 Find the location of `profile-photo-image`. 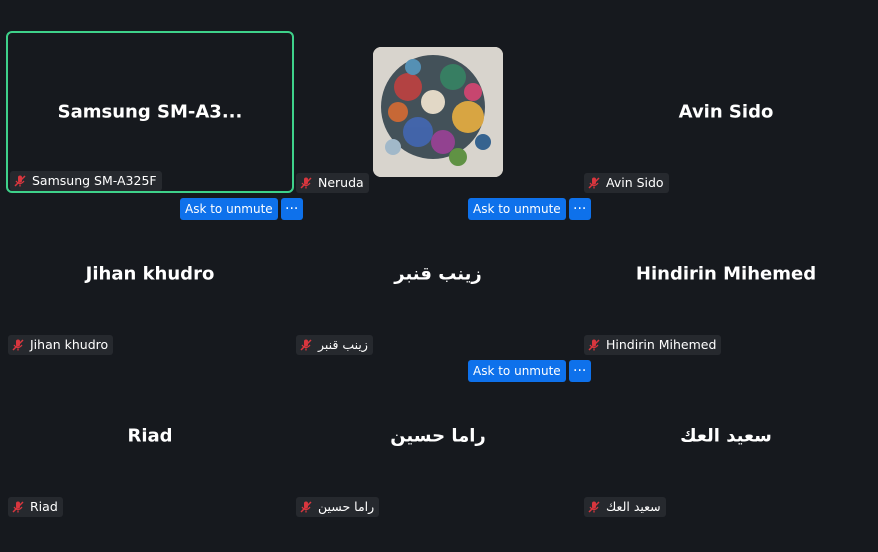

profile-photo-image is located at coordinates (438, 112).